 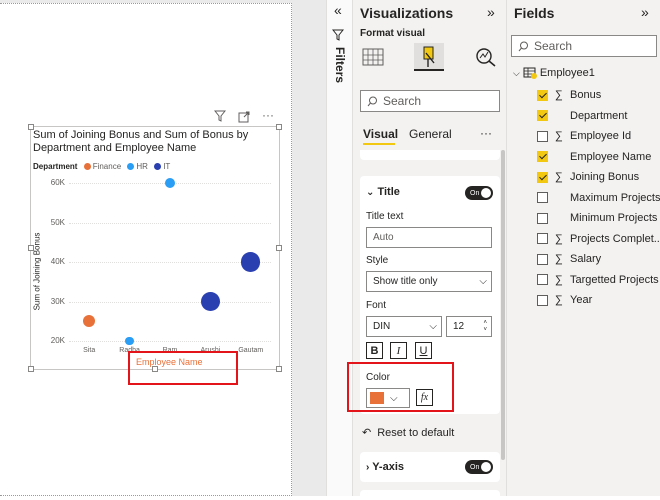 I want to click on format-visual-tab, so click(x=429, y=57).